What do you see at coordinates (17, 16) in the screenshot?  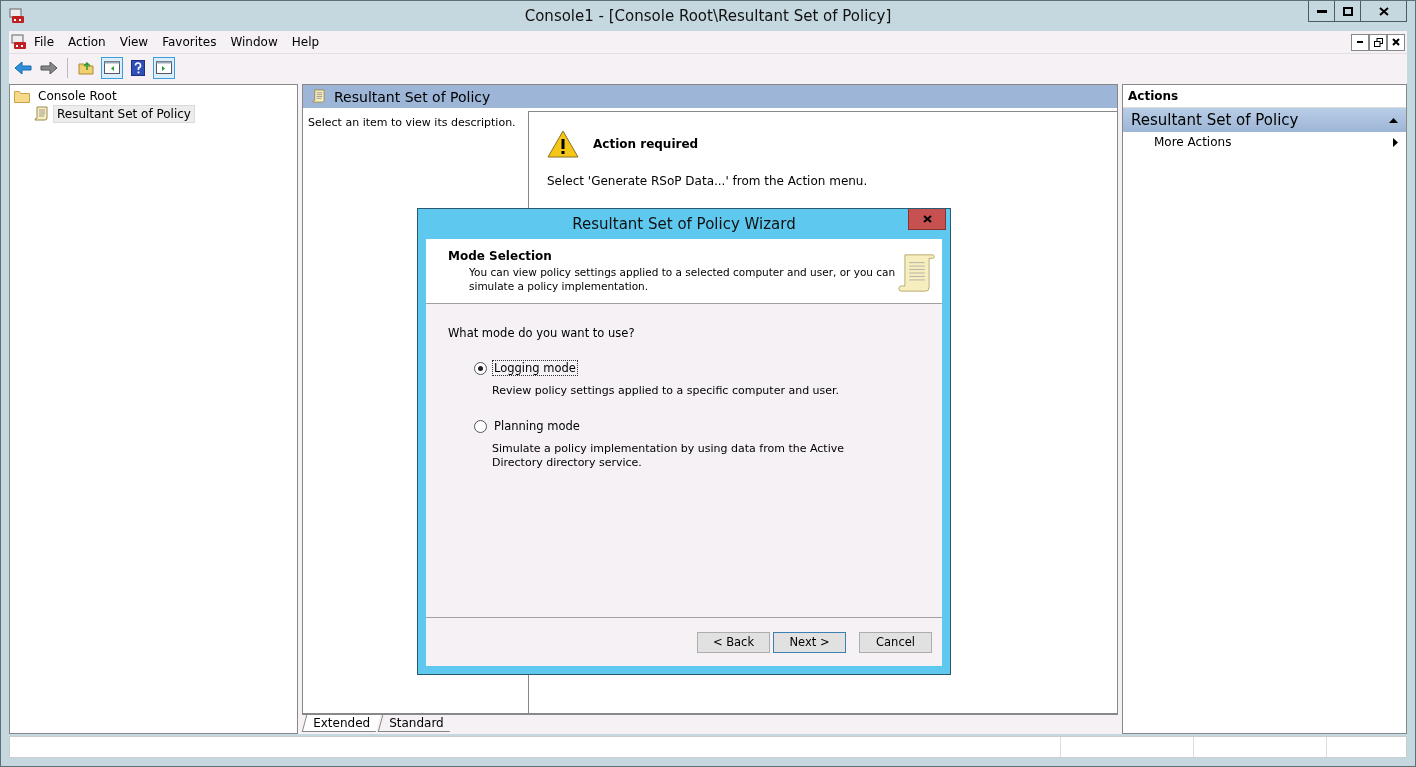 I see `app-icon` at bounding box center [17, 16].